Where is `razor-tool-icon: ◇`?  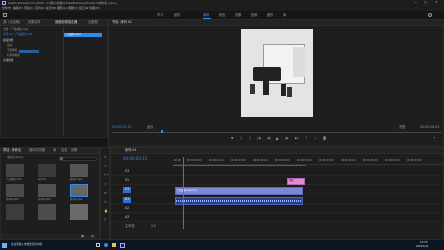 razor-tool-icon: ◇ is located at coordinates (105, 184).